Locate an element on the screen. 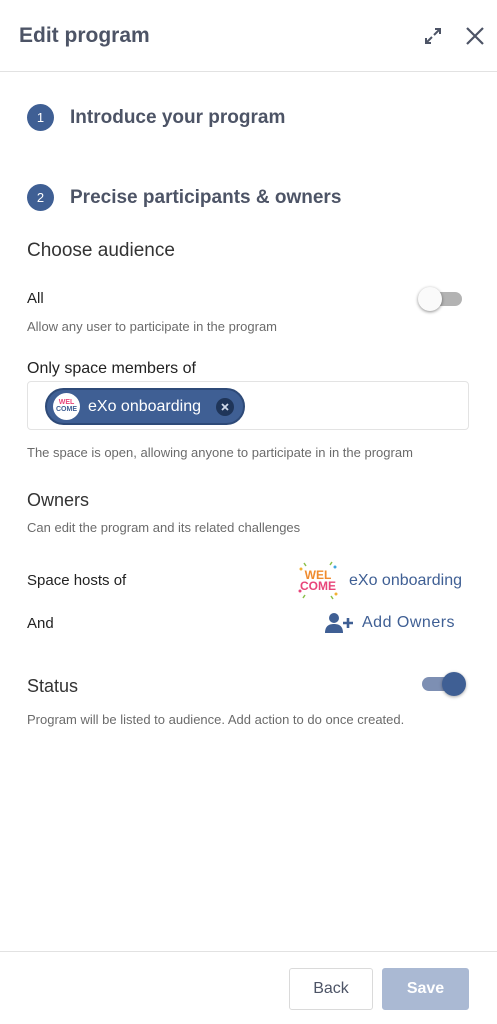 This screenshot has width=497, height=1024. space-hosts-label: Space hosts of is located at coordinates (77, 580).